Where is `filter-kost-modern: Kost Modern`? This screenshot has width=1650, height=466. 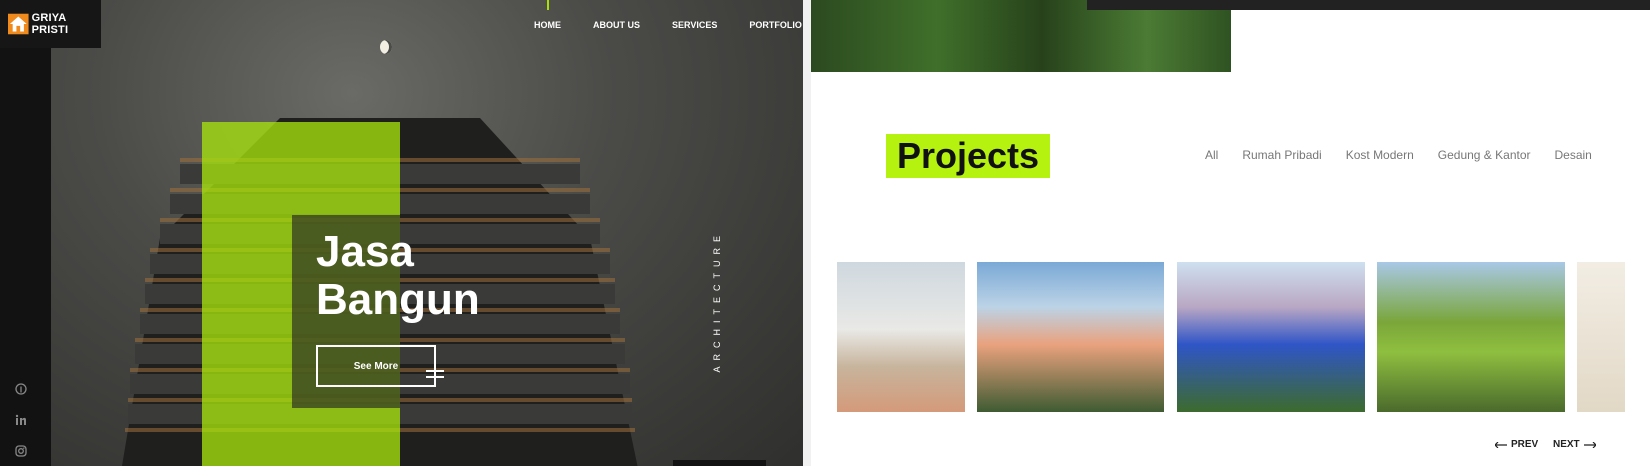 filter-kost-modern: Kost Modern is located at coordinates (1380, 155).